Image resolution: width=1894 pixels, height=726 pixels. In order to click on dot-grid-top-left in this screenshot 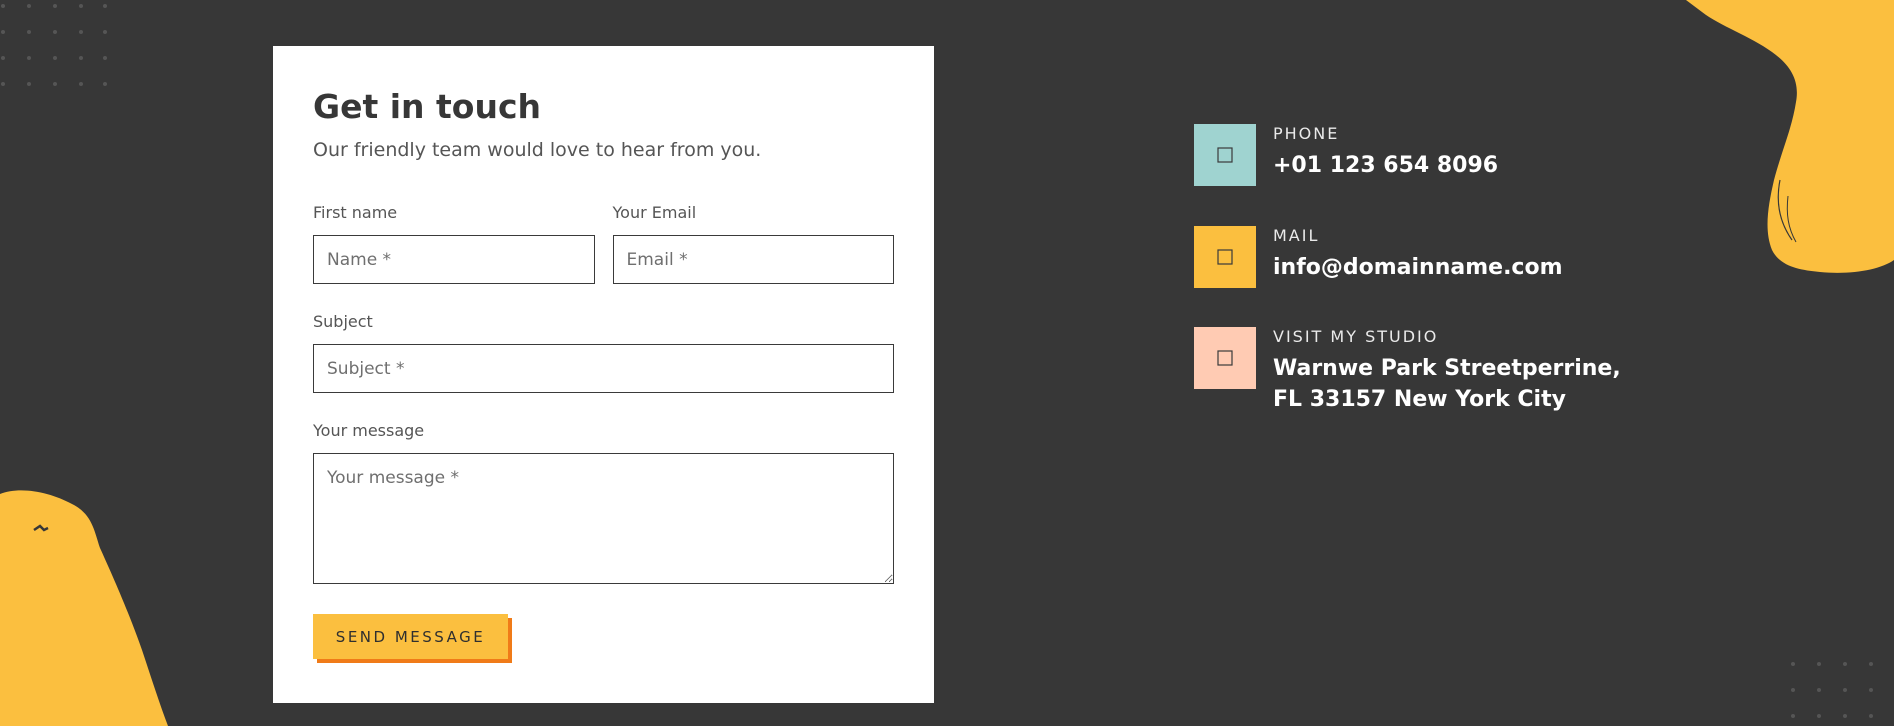, I will do `click(54, 45)`.